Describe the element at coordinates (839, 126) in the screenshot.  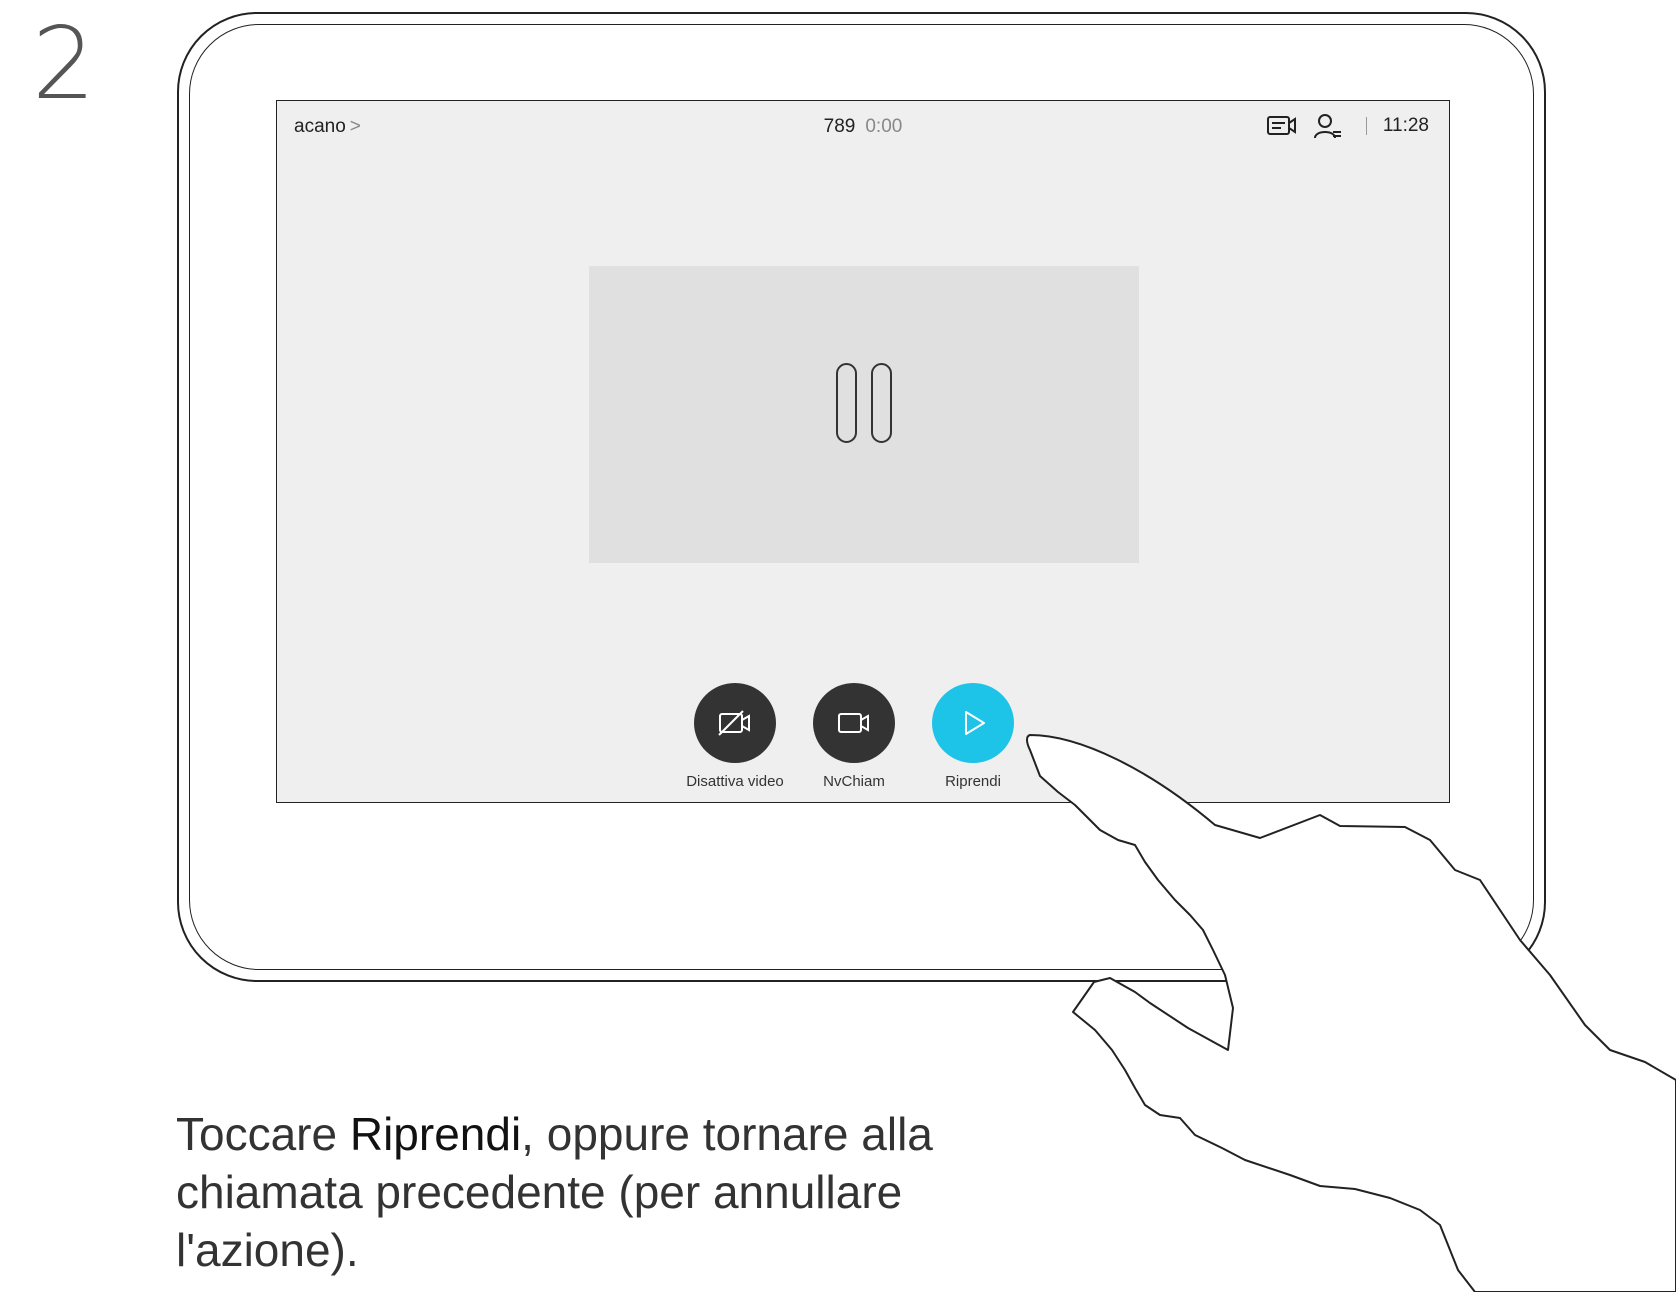
I see `call-number: 789` at that location.